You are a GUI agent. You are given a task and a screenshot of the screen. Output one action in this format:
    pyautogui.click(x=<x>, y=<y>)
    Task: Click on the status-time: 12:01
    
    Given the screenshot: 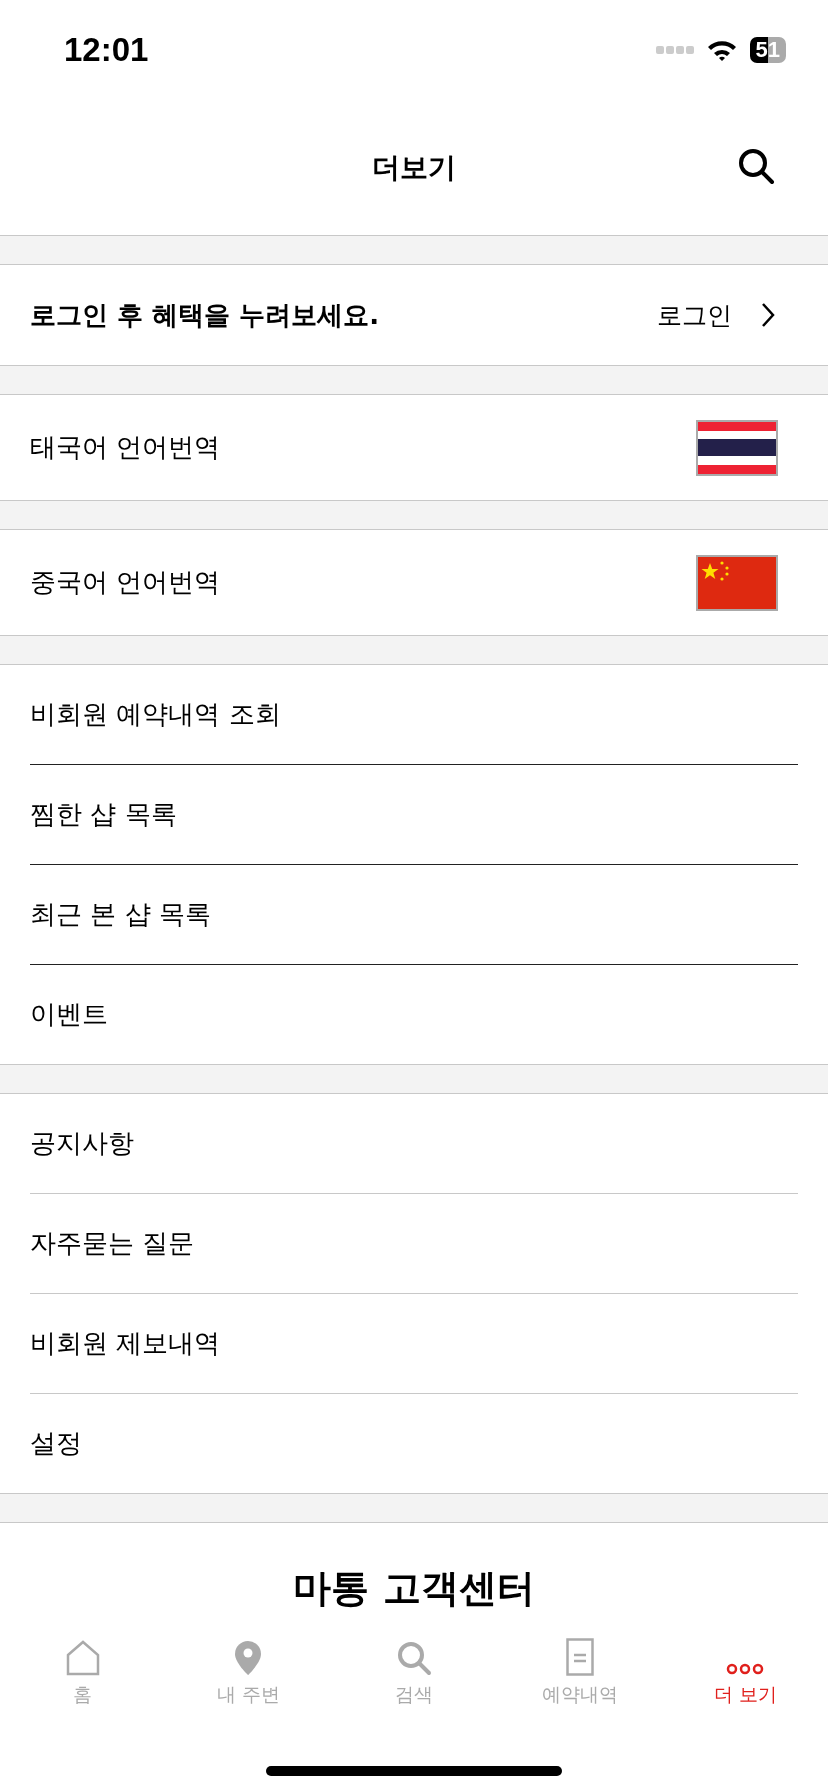 What is the action you would take?
    pyautogui.click(x=106, y=50)
    